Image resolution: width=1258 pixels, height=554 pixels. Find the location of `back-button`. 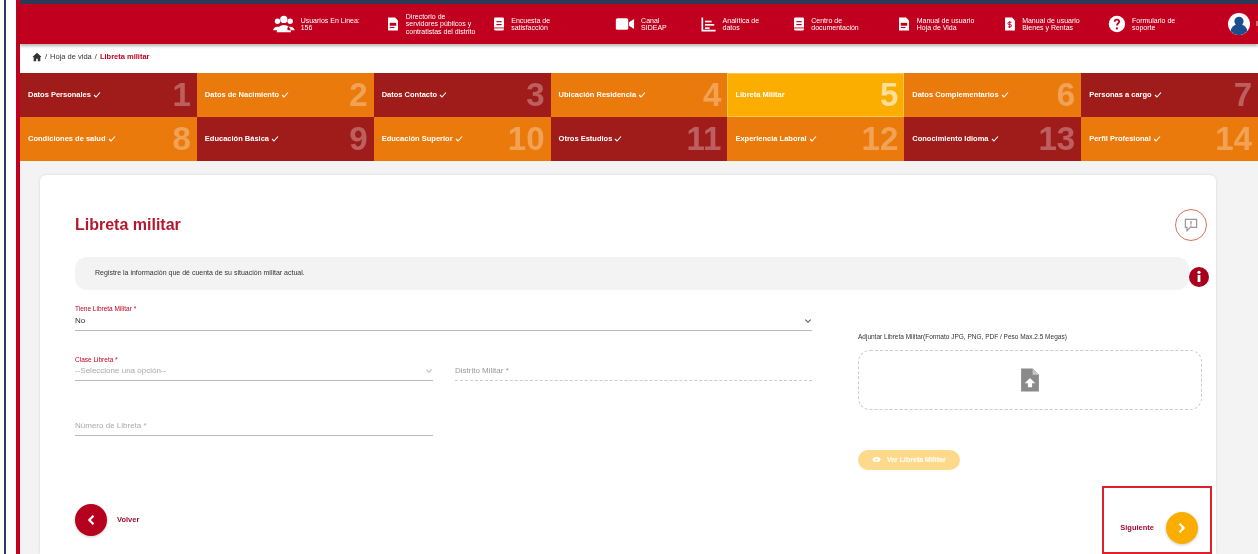

back-button is located at coordinates (91, 520).